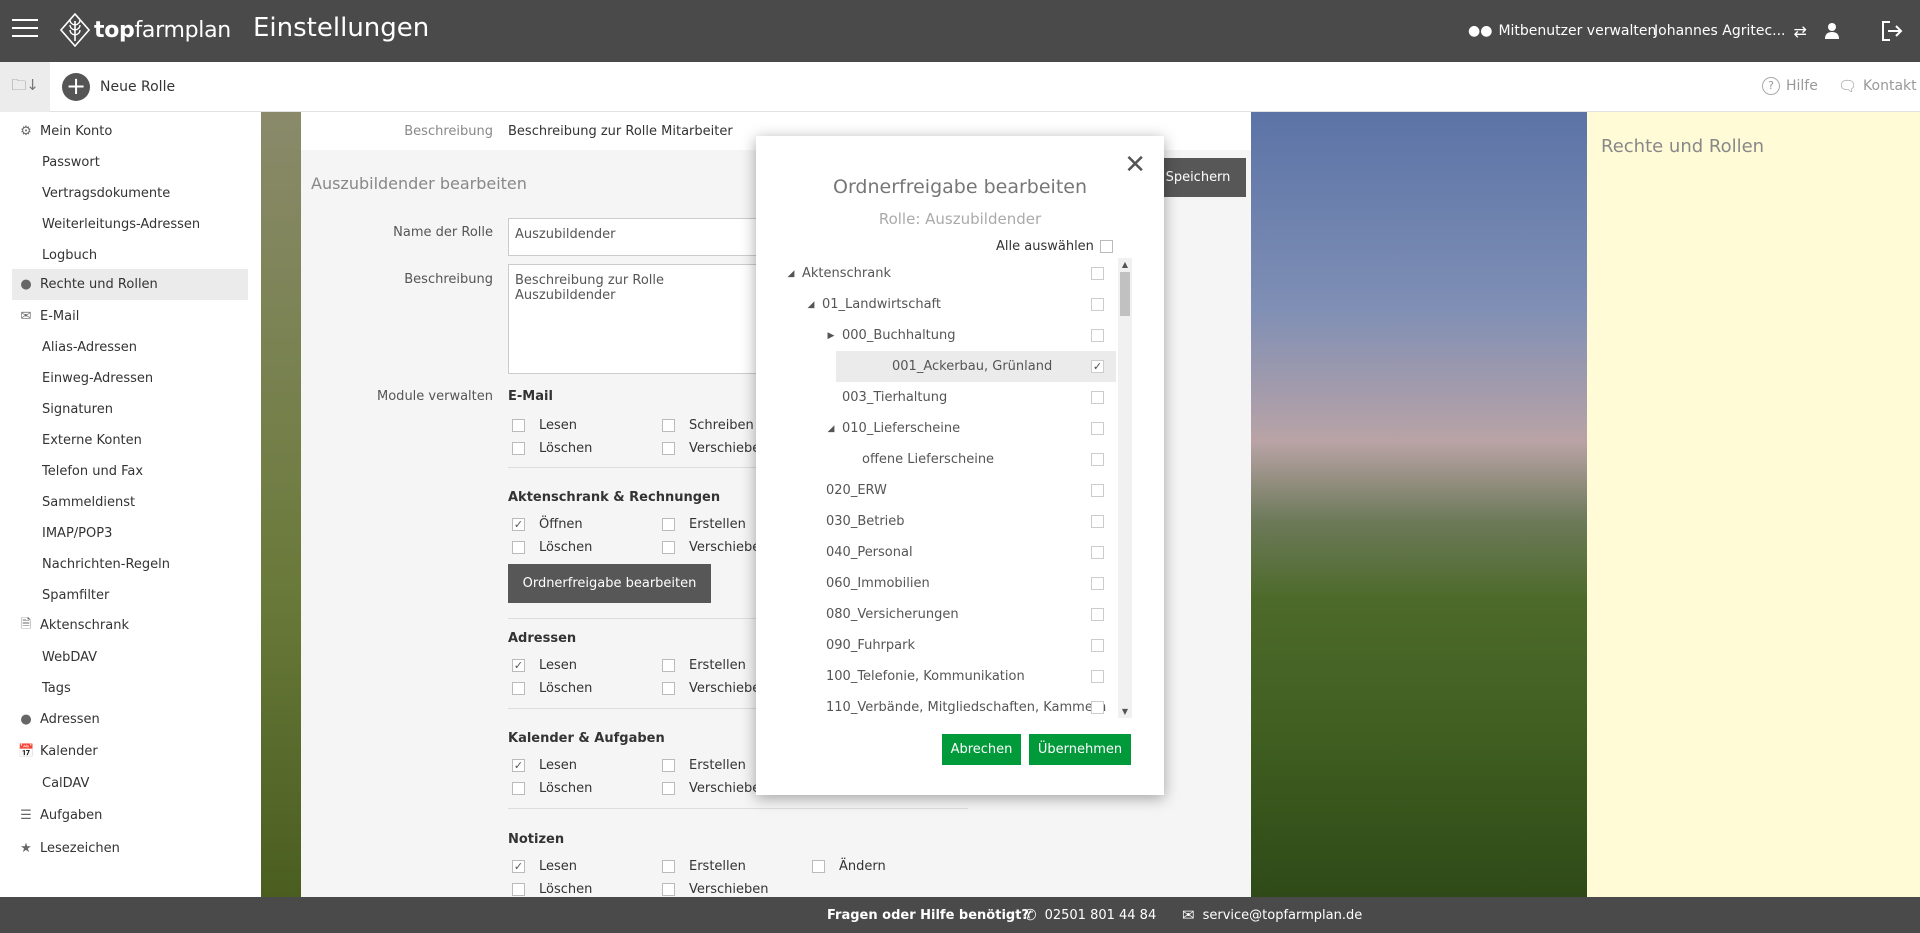 This screenshot has width=1920, height=933. What do you see at coordinates (704, 765) in the screenshot?
I see `kalender-erstellen-checkbox: Erstellen` at bounding box center [704, 765].